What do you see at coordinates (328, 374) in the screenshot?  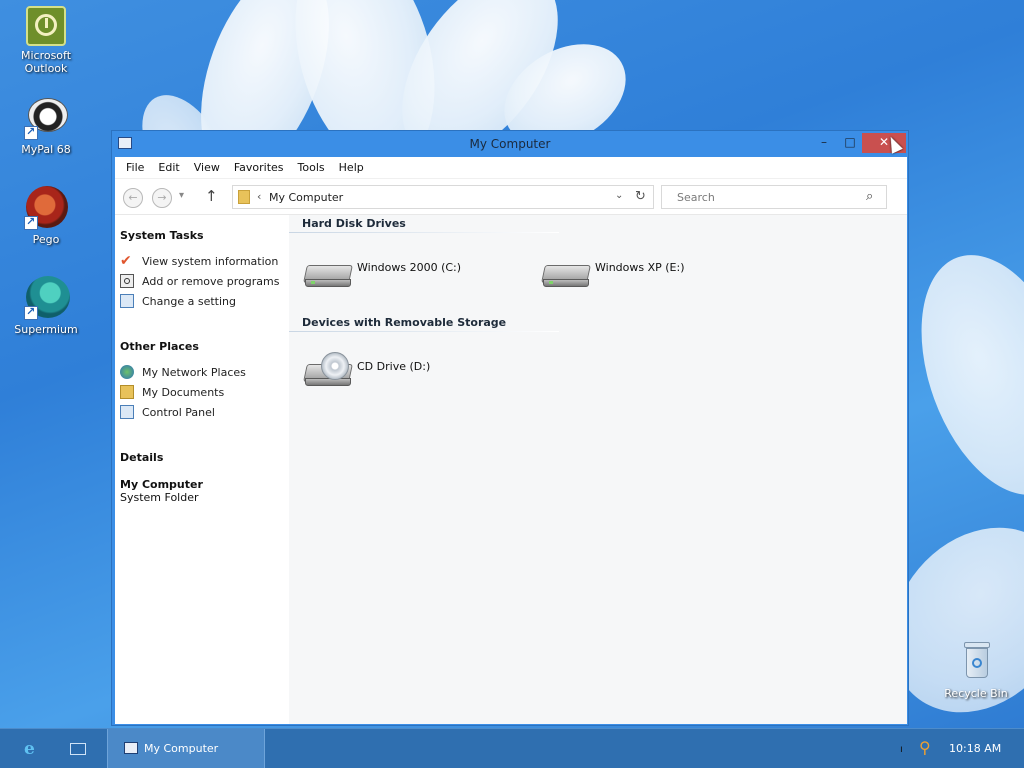 I see `cd-drive-icon` at bounding box center [328, 374].